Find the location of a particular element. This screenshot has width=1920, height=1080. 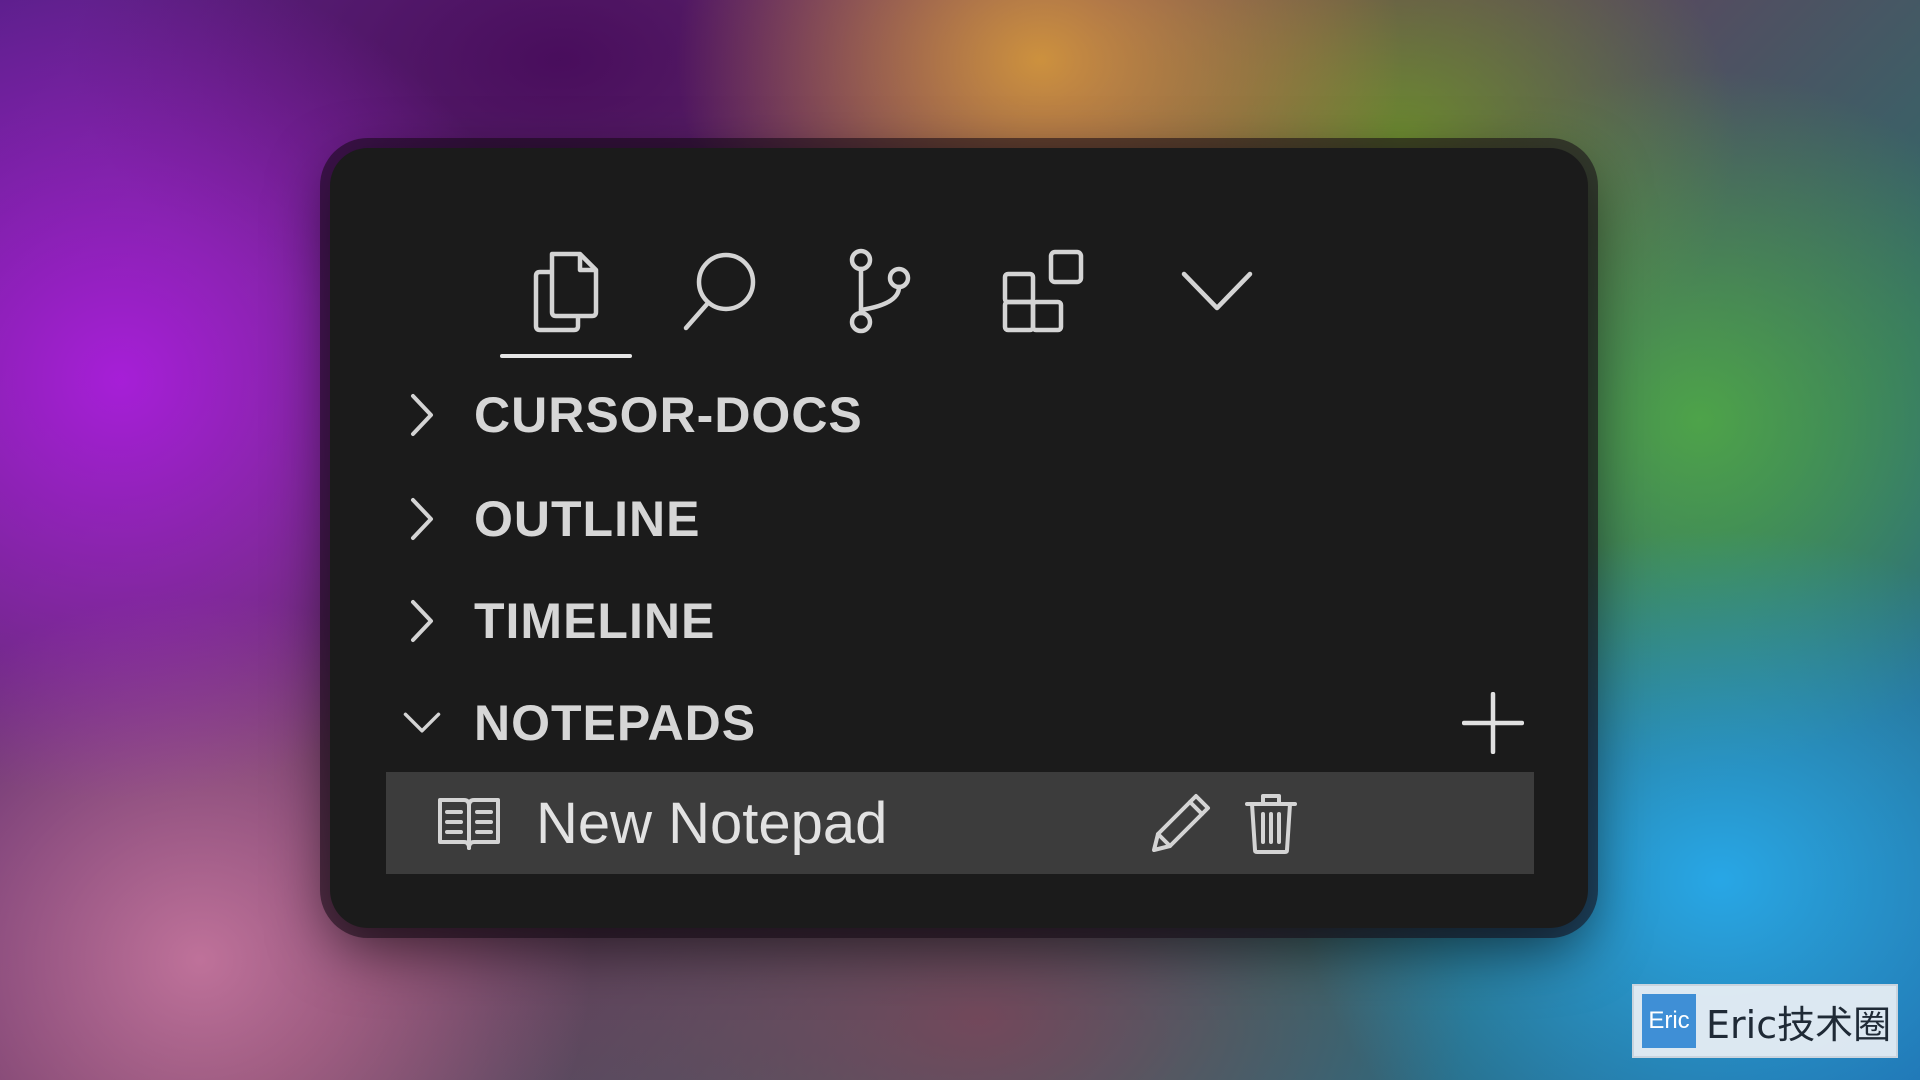

section-timeline: TIMELINE is located at coordinates (959, 621).